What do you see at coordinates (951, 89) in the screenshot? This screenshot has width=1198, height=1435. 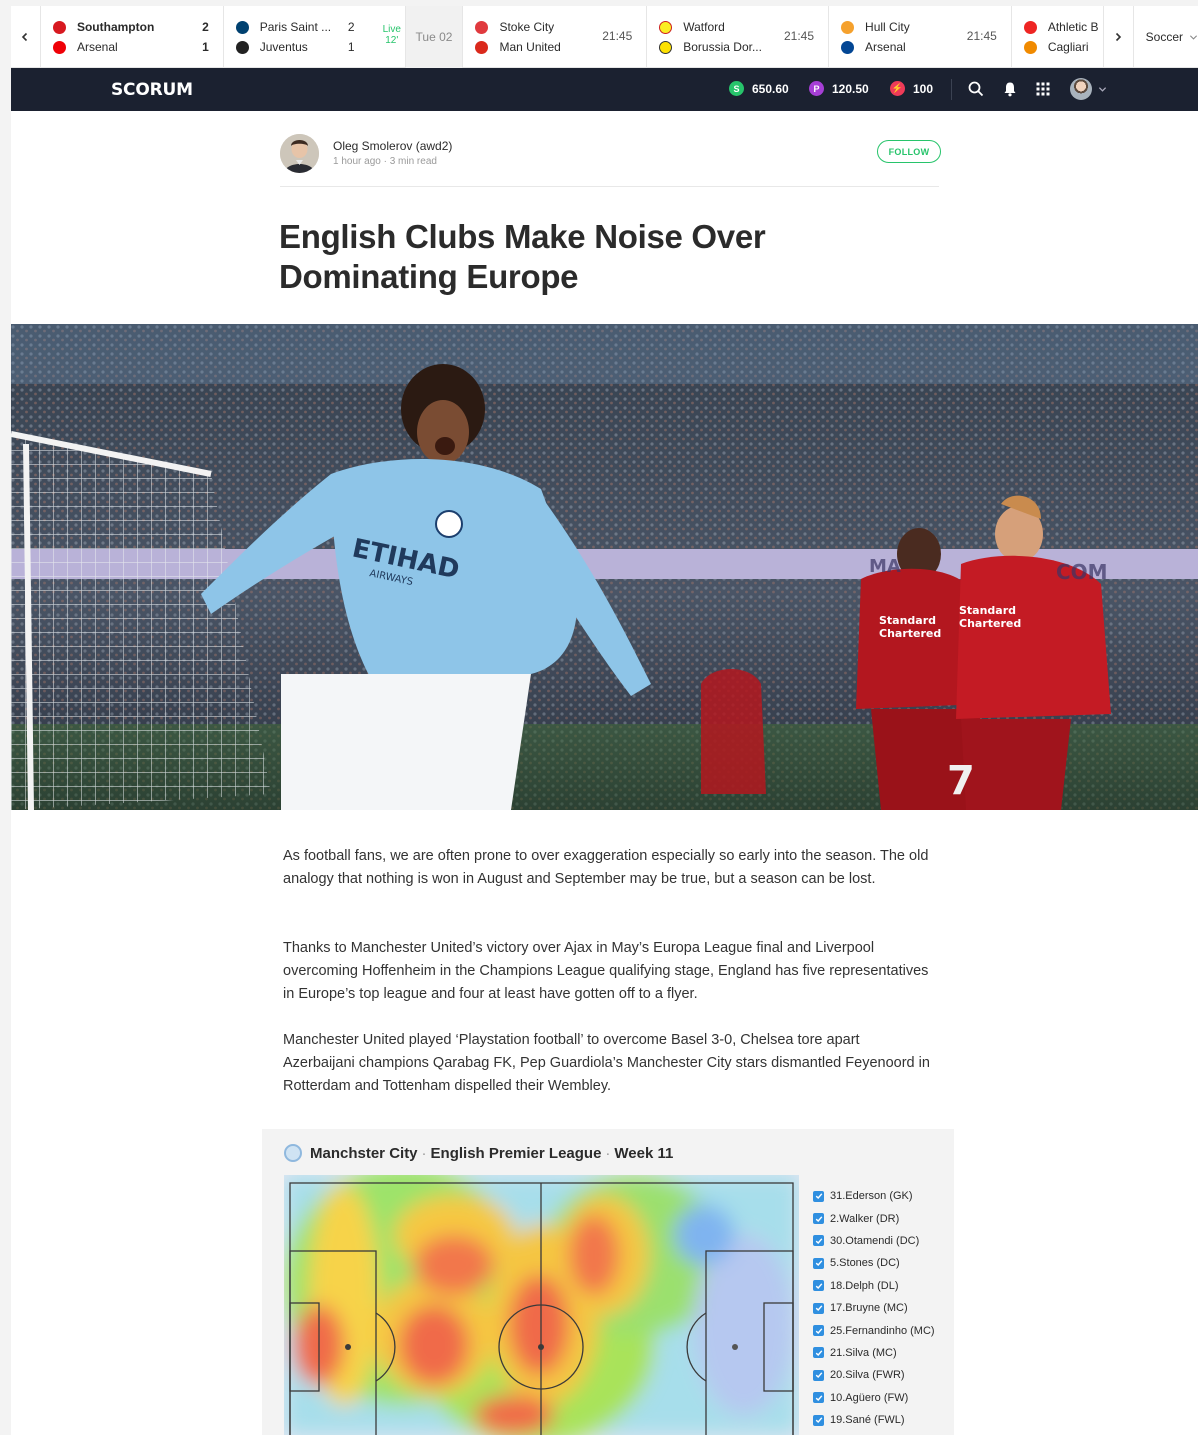 I see `nav-divider` at bounding box center [951, 89].